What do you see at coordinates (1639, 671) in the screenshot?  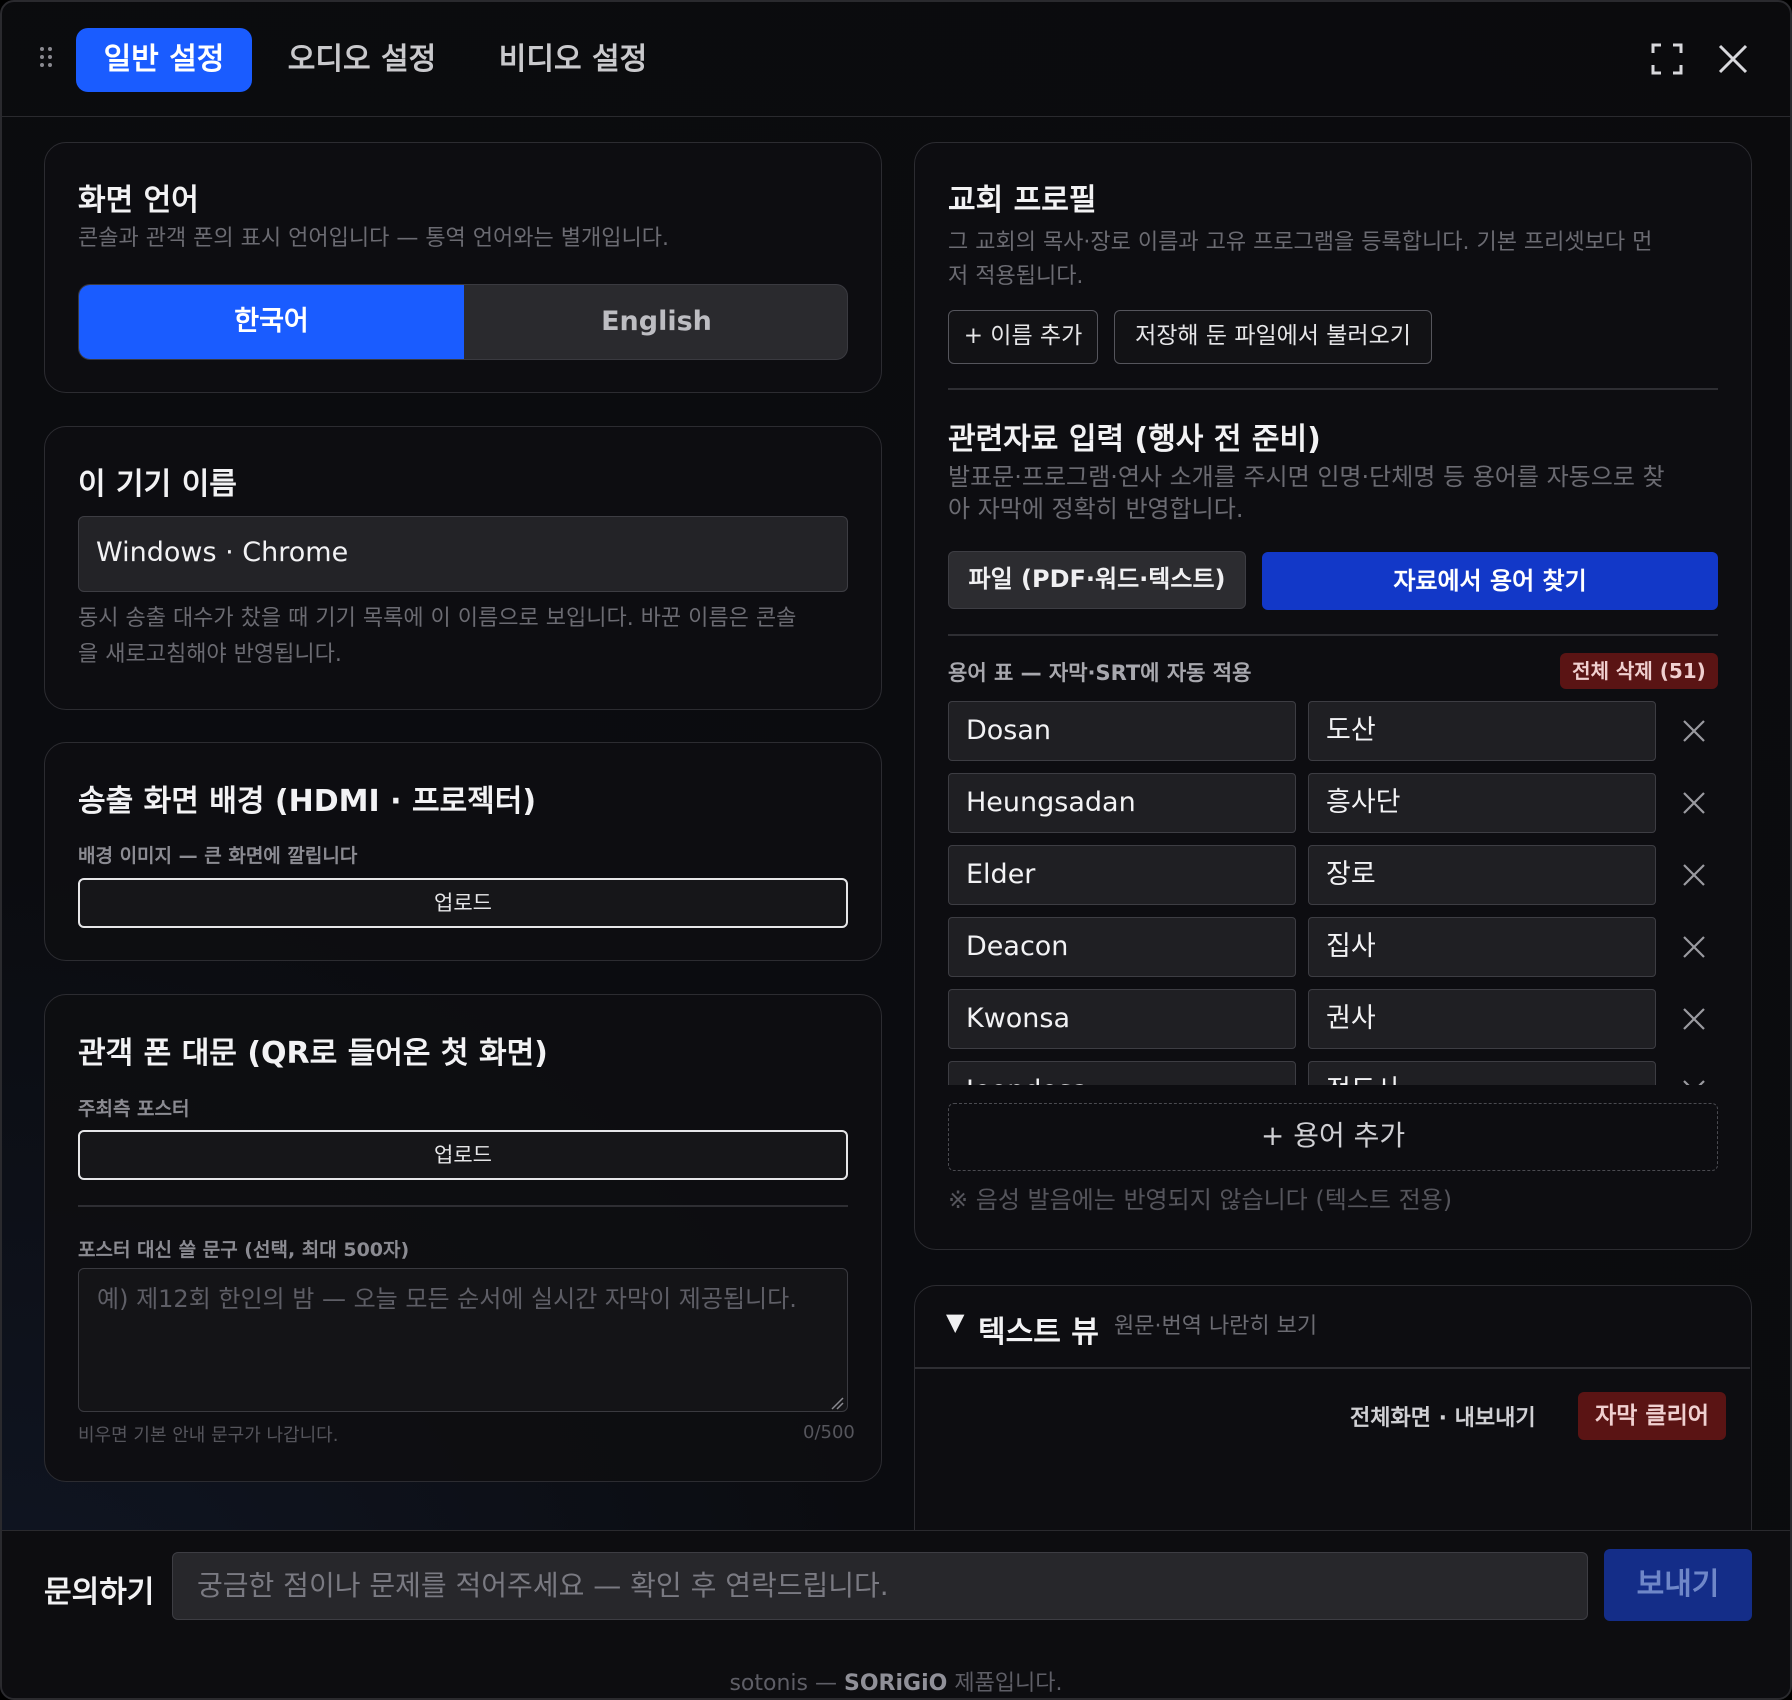 I see `delete-all-terms-button: 전체 삭제 (51)` at bounding box center [1639, 671].